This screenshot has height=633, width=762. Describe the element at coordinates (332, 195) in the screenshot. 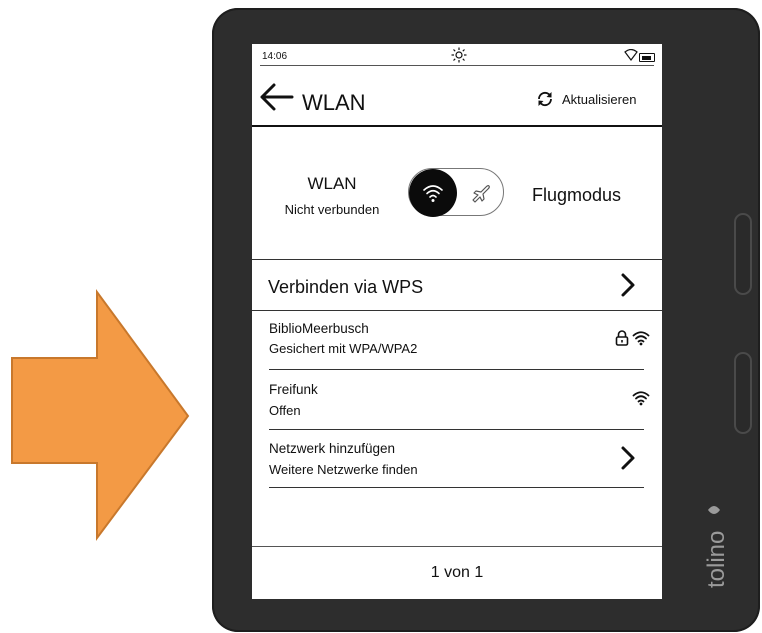

I see `wlan-mode-block: WLAN Nicht verbunden` at that location.